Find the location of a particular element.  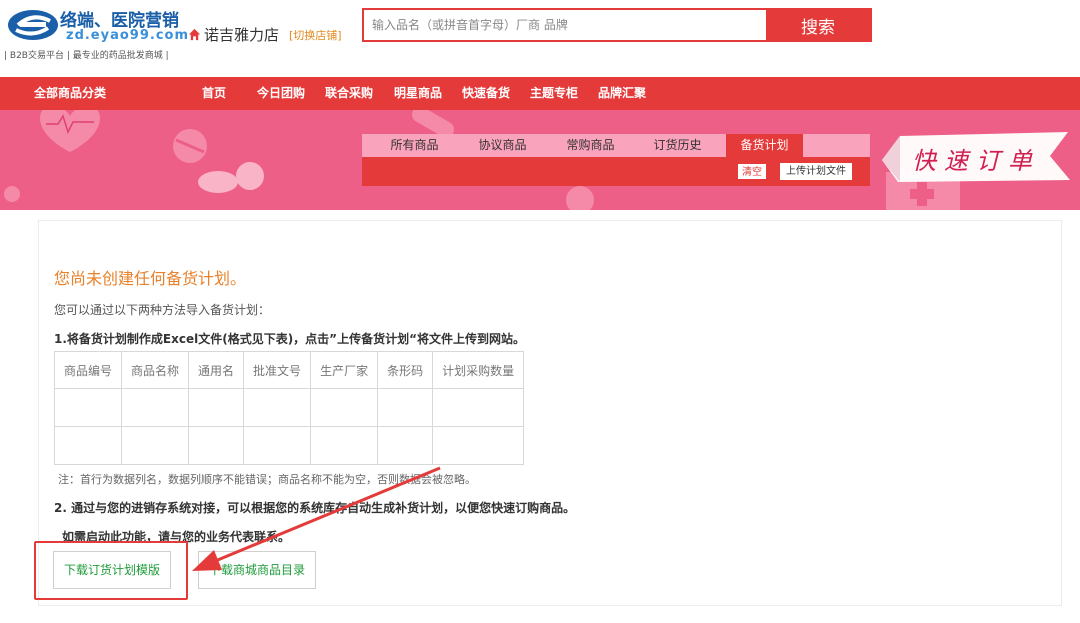

nav-item-group-buy: 今日团购 is located at coordinates (281, 93).